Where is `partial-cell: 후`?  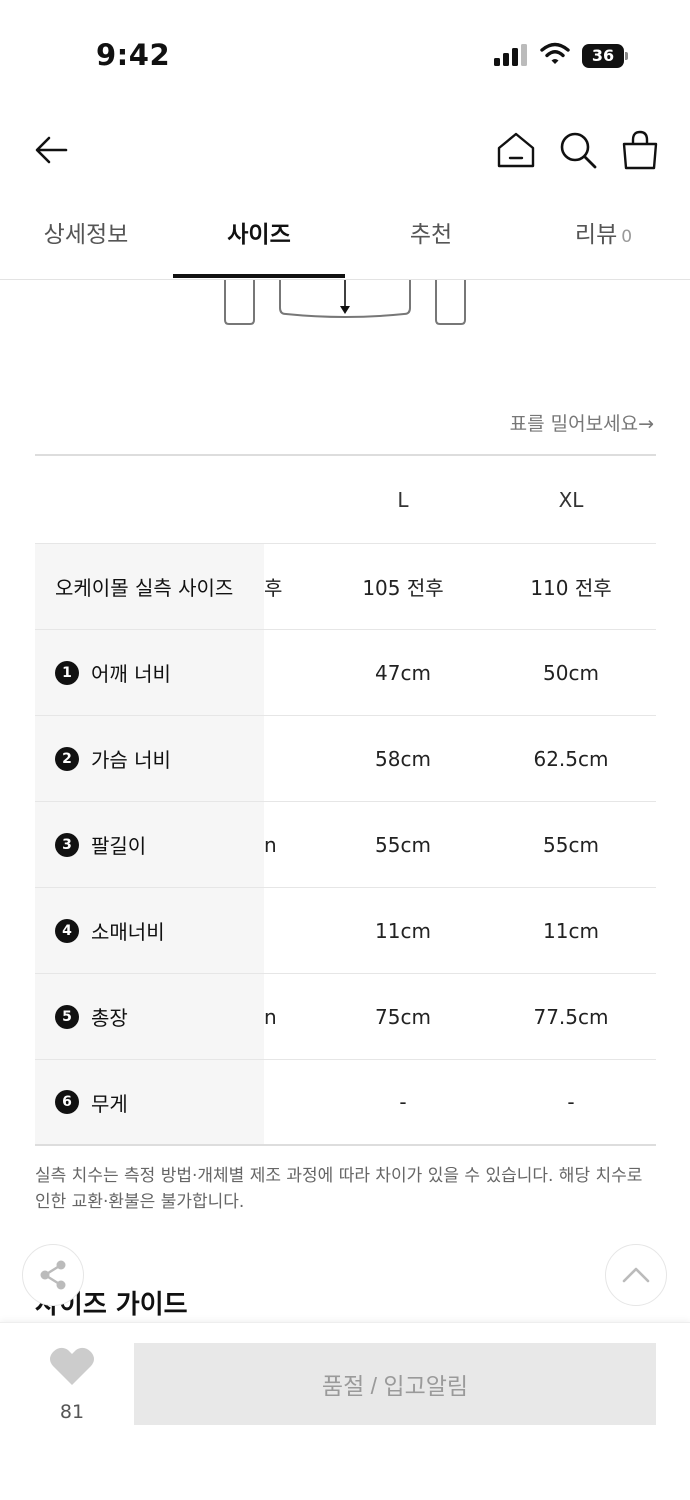
partial-cell: 후 is located at coordinates (273, 588).